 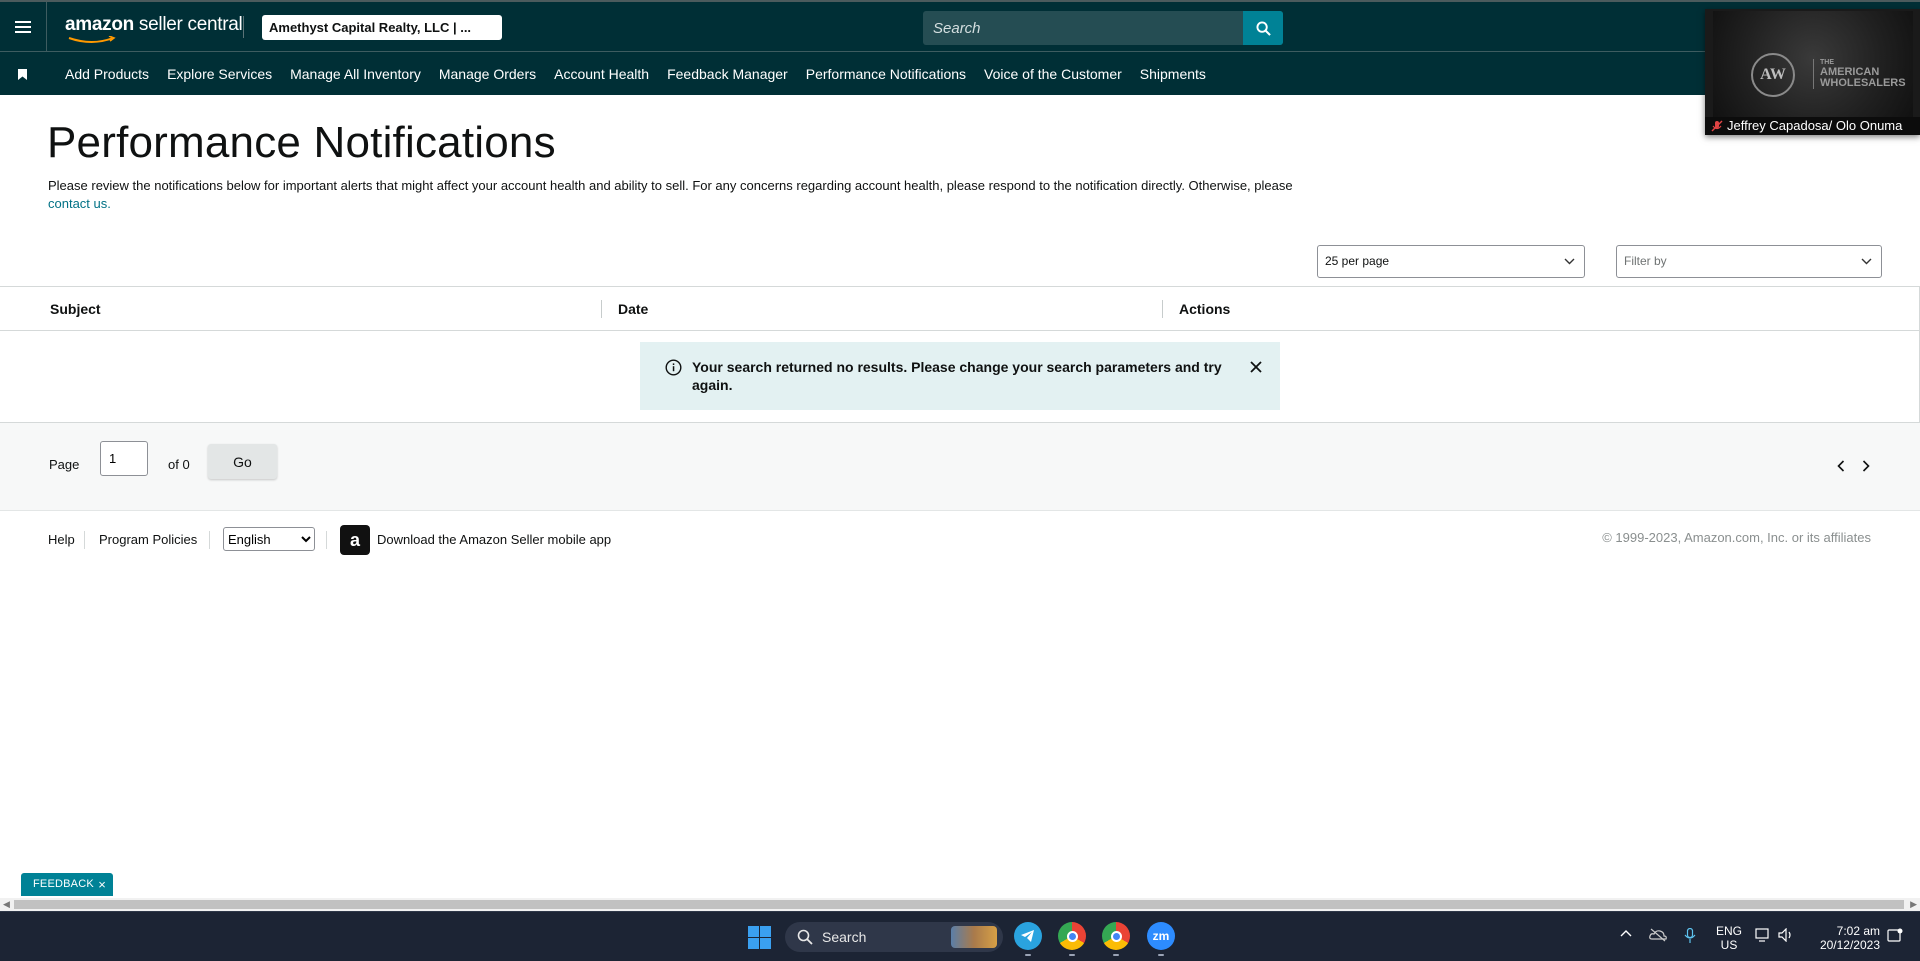 I want to click on nav-item-shipments: Shipments, so click(x=1173, y=74).